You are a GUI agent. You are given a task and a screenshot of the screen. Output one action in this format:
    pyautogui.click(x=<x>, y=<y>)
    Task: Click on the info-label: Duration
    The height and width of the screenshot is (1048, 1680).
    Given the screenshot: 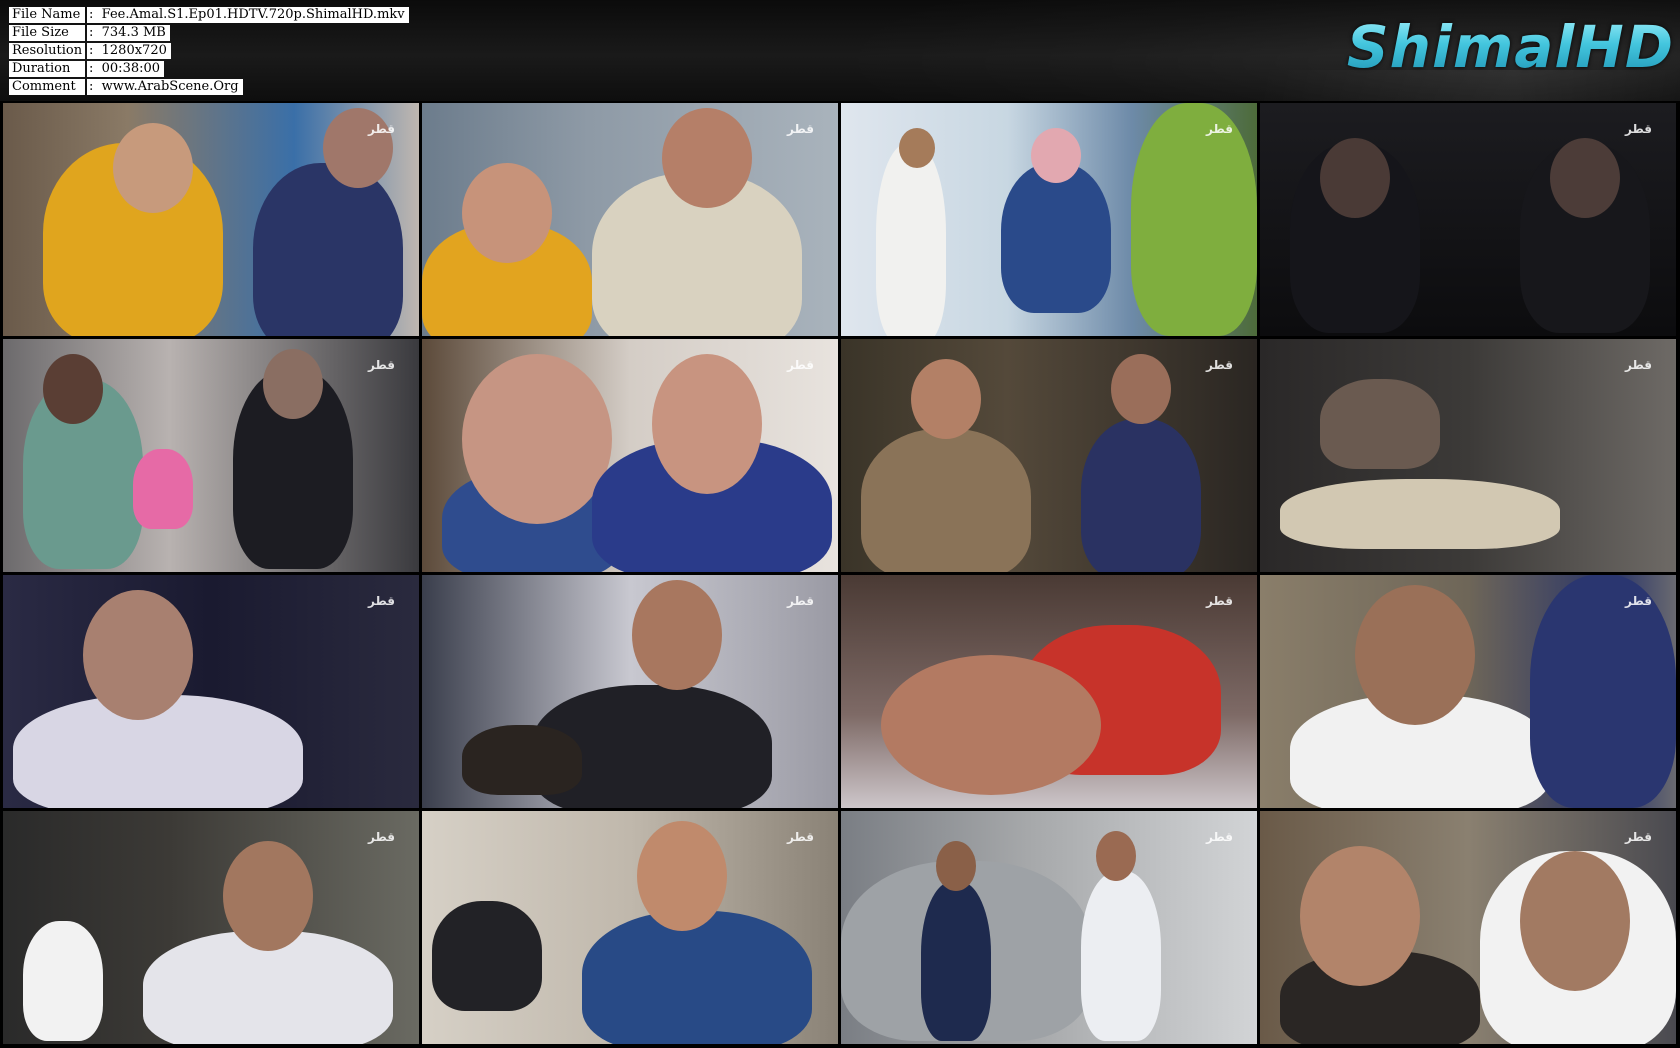 What is the action you would take?
    pyautogui.click(x=47, y=69)
    